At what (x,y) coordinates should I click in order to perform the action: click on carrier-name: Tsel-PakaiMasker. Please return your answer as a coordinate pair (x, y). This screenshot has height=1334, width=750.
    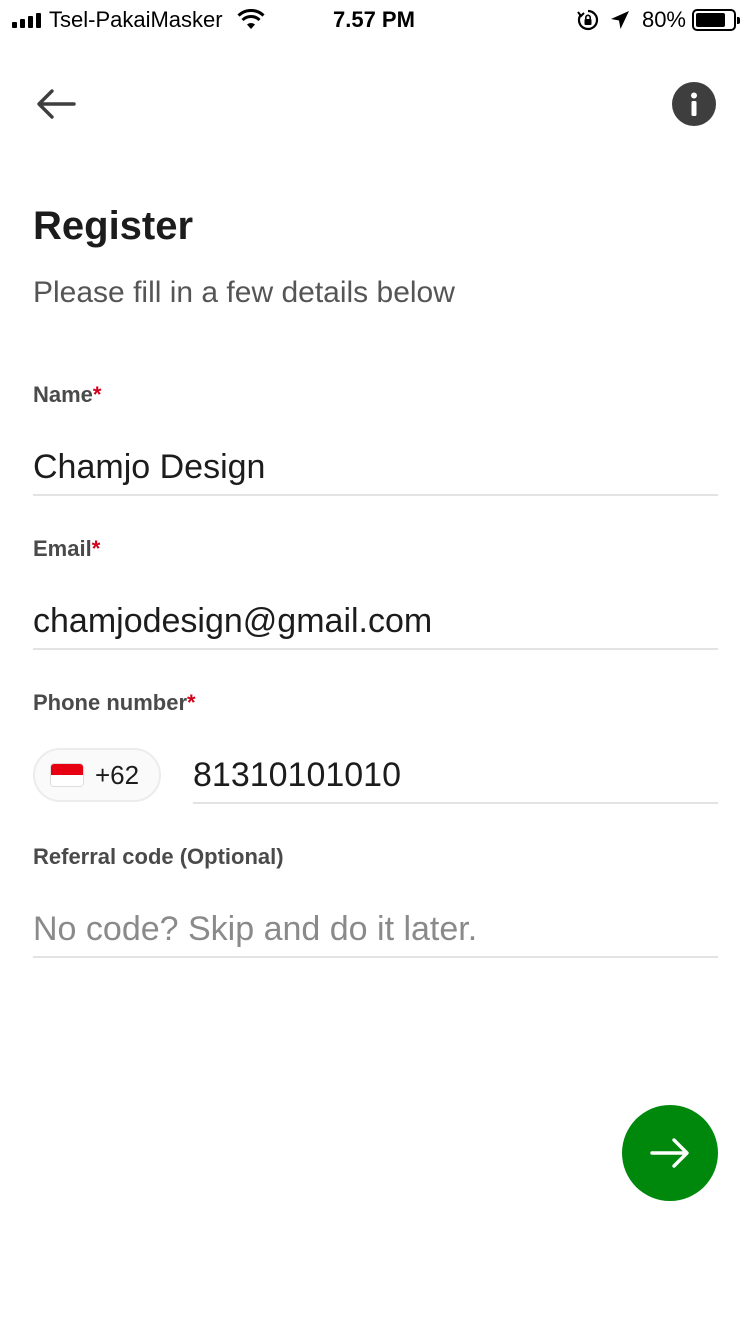
    Looking at the image, I should click on (136, 19).